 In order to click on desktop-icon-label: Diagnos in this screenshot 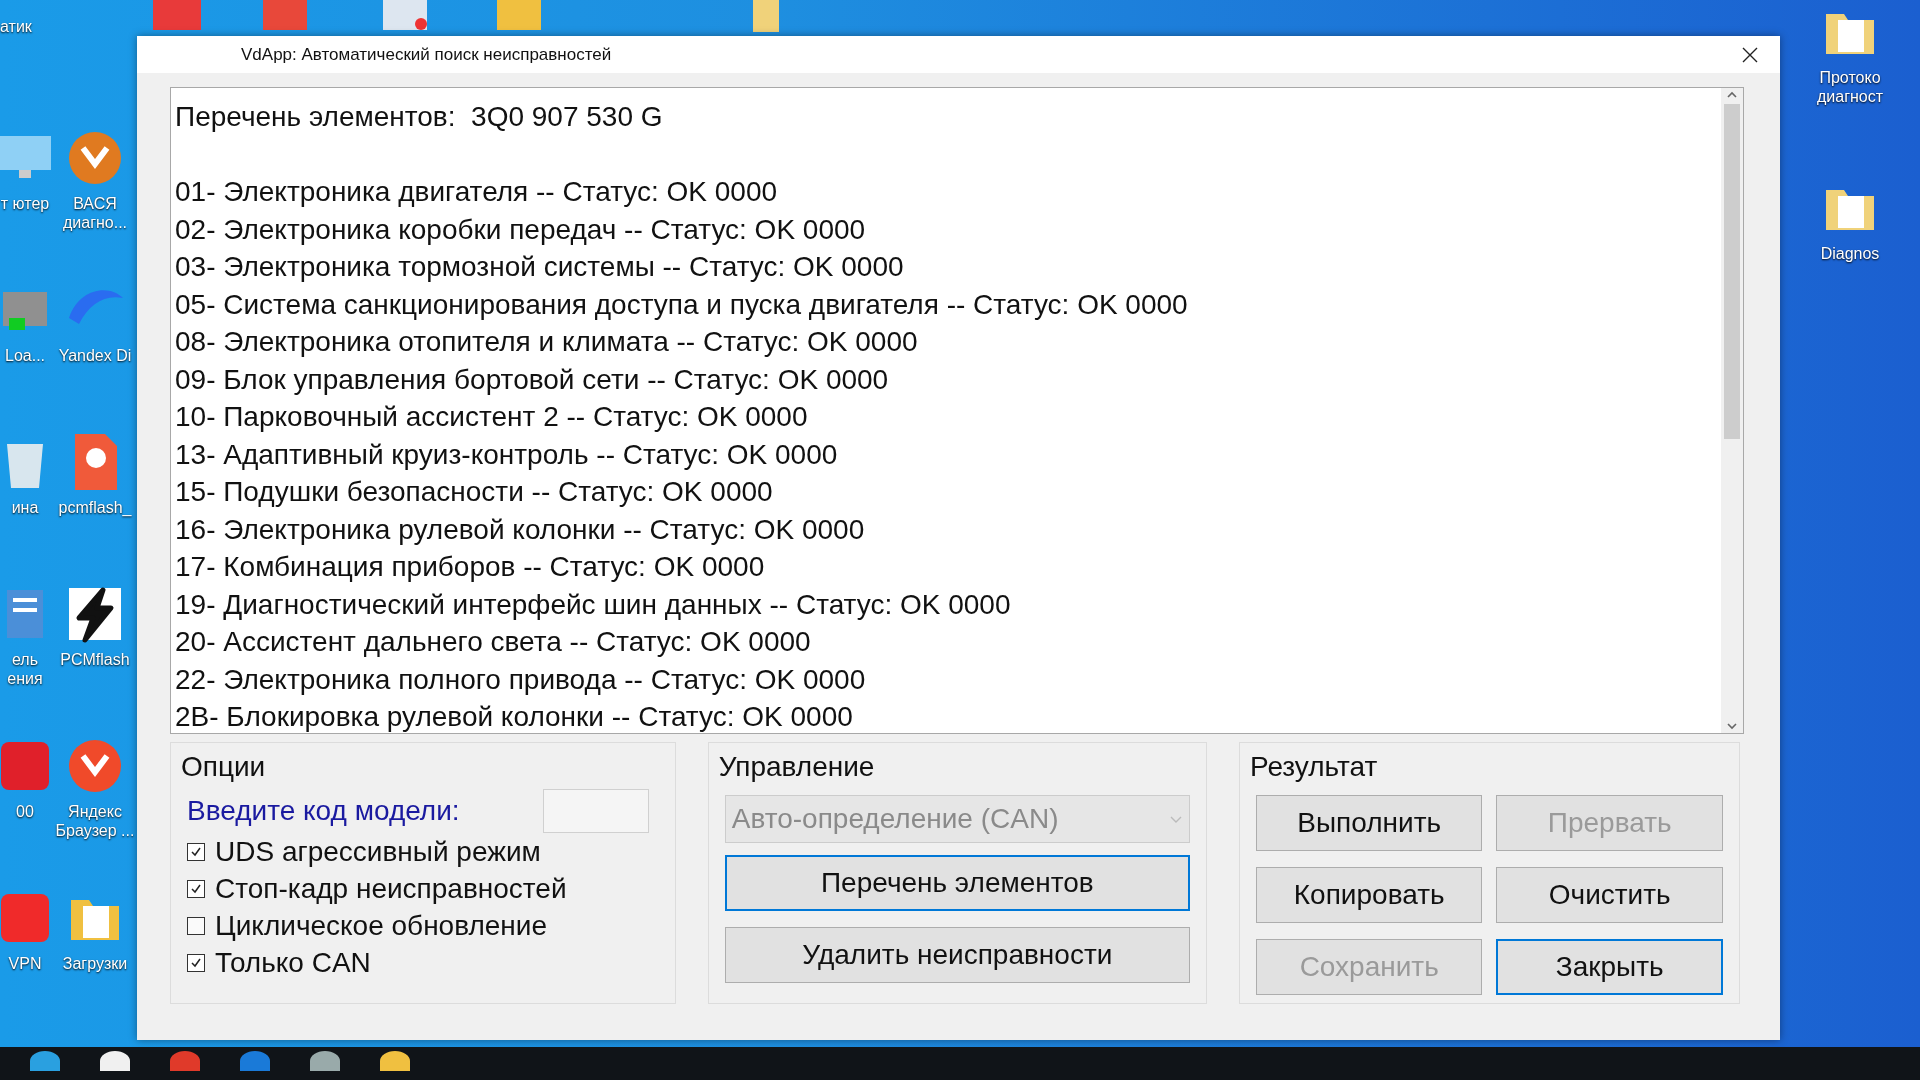, I will do `click(1850, 253)`.